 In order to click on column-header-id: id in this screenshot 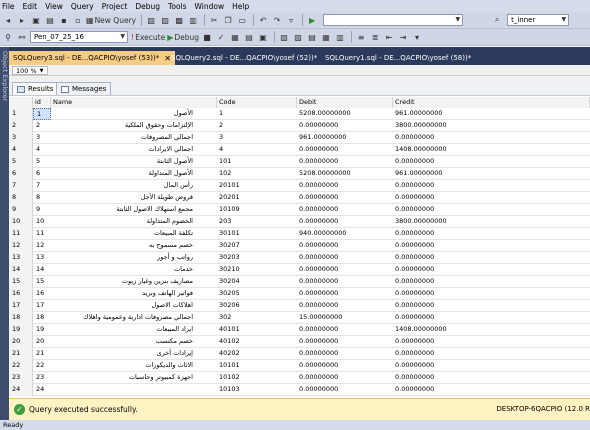, I will do `click(42, 102)`.